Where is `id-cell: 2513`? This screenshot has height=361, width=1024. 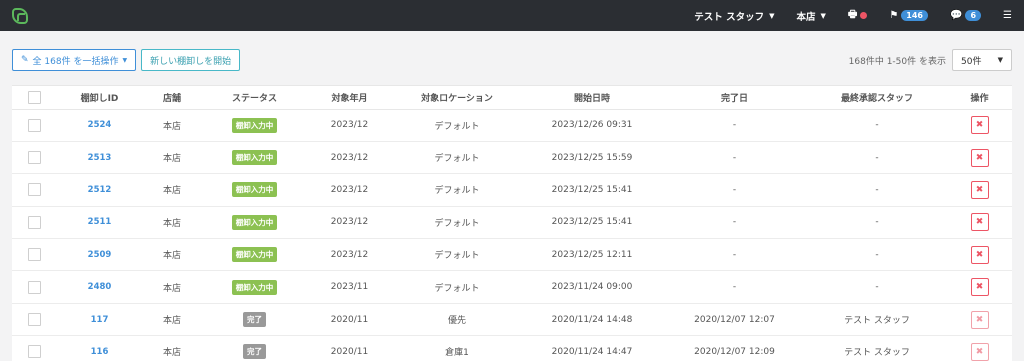
id-cell: 2513 is located at coordinates (99, 158).